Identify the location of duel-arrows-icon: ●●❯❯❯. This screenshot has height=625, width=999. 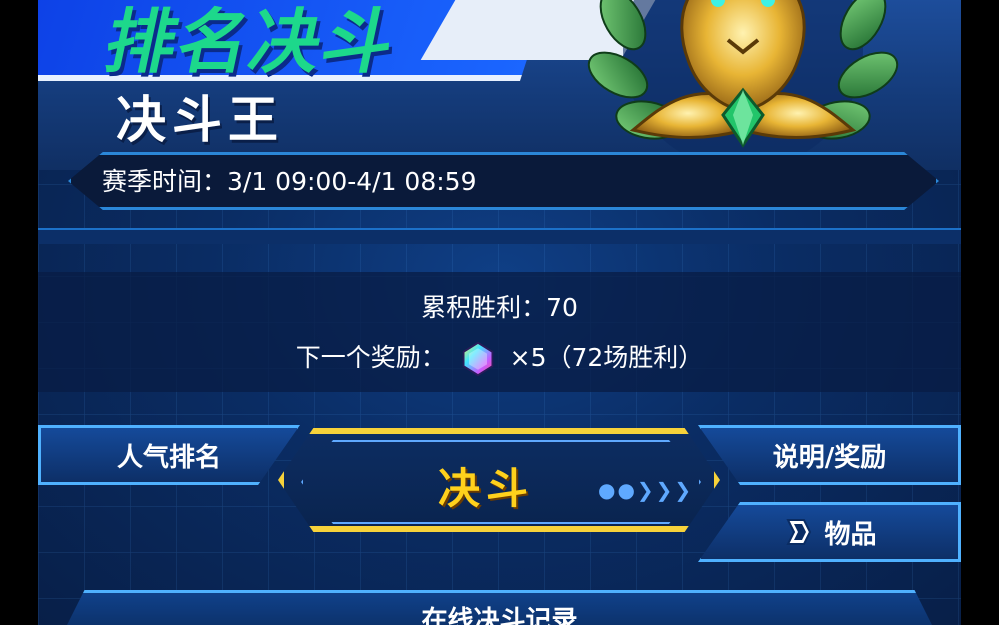
(646, 490).